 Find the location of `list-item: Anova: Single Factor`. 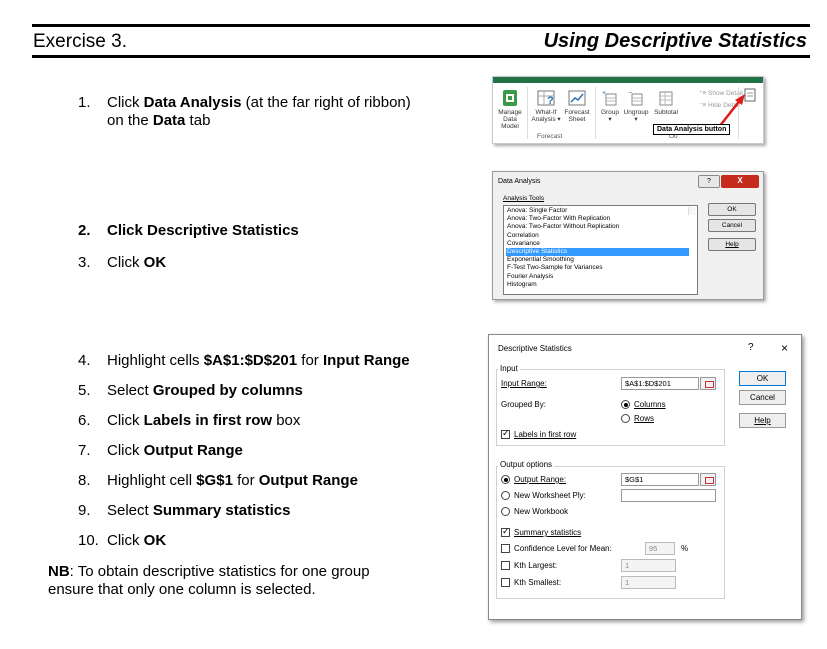

list-item: Anova: Single Factor is located at coordinates (601, 211).